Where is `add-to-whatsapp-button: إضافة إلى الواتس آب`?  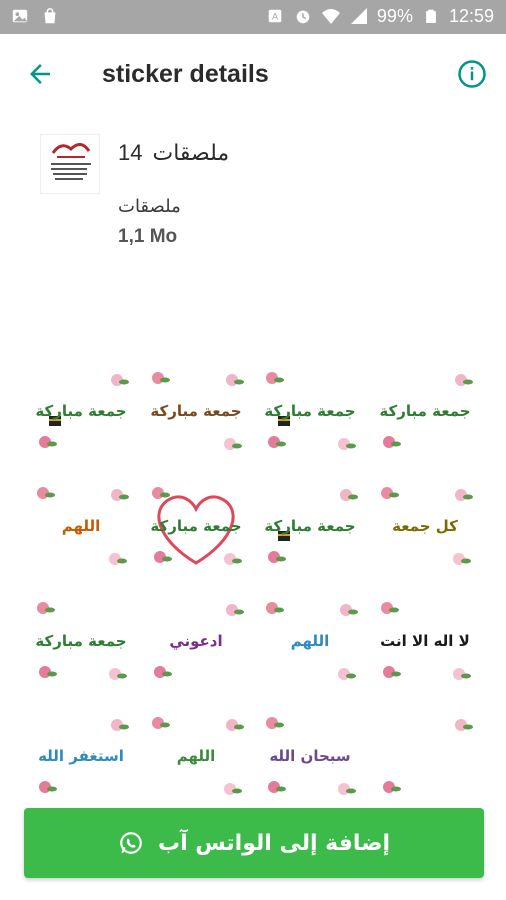 add-to-whatsapp-button: إضافة إلى الواتس آب is located at coordinates (254, 843).